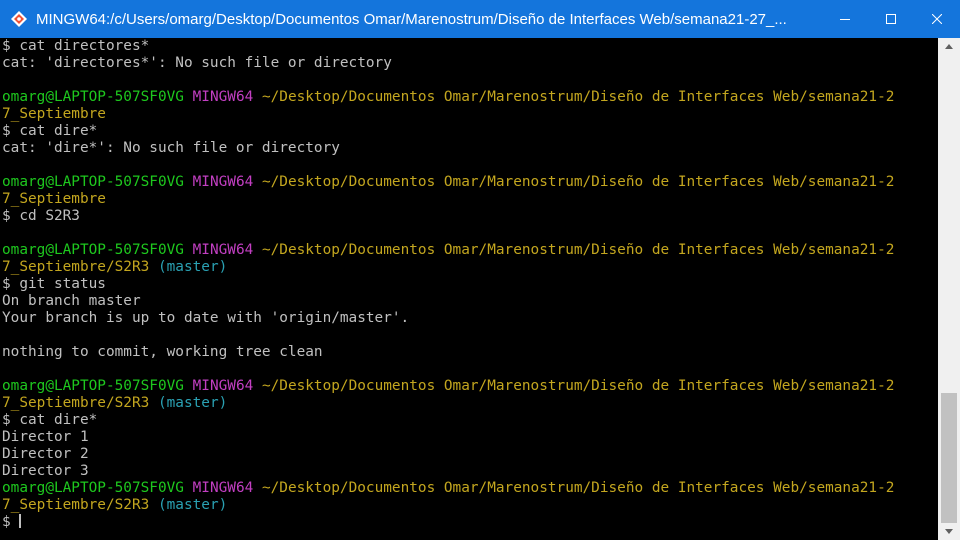  I want to click on close-button, so click(937, 19).